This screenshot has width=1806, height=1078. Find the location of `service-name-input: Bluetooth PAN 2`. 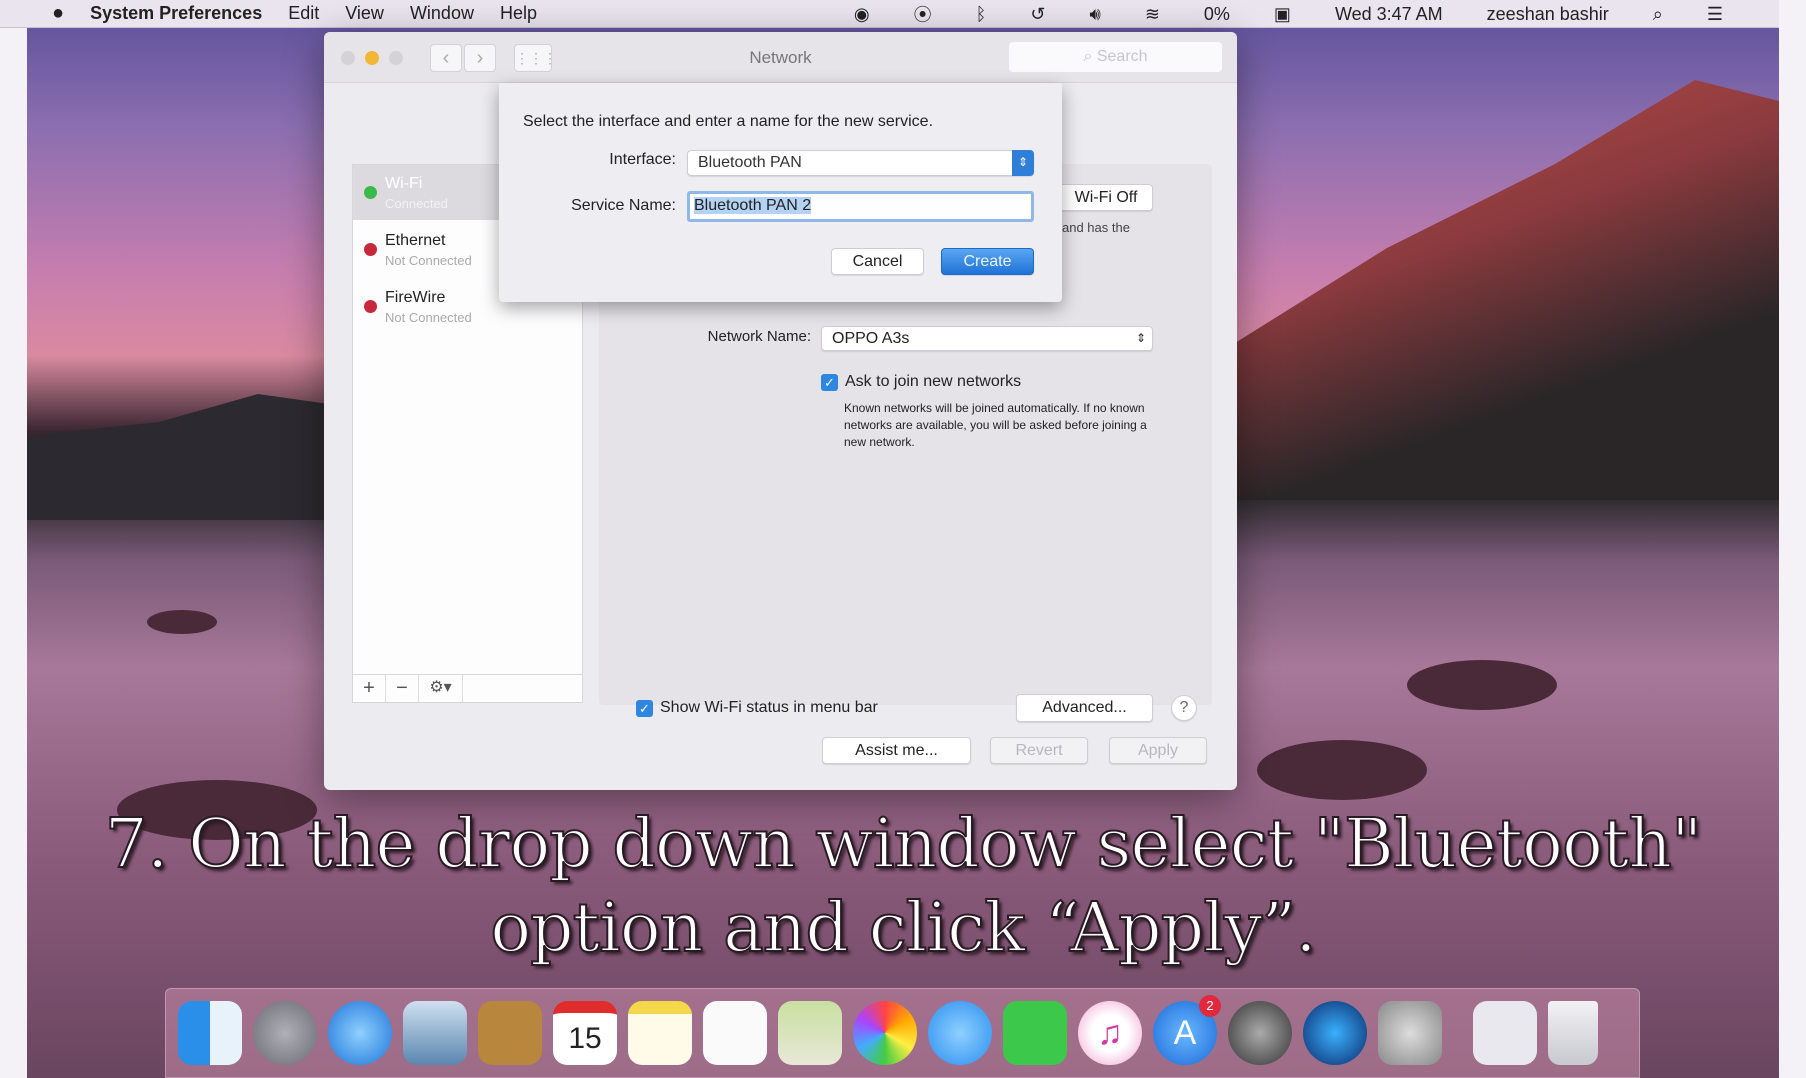

service-name-input: Bluetooth PAN 2 is located at coordinates (860, 206).